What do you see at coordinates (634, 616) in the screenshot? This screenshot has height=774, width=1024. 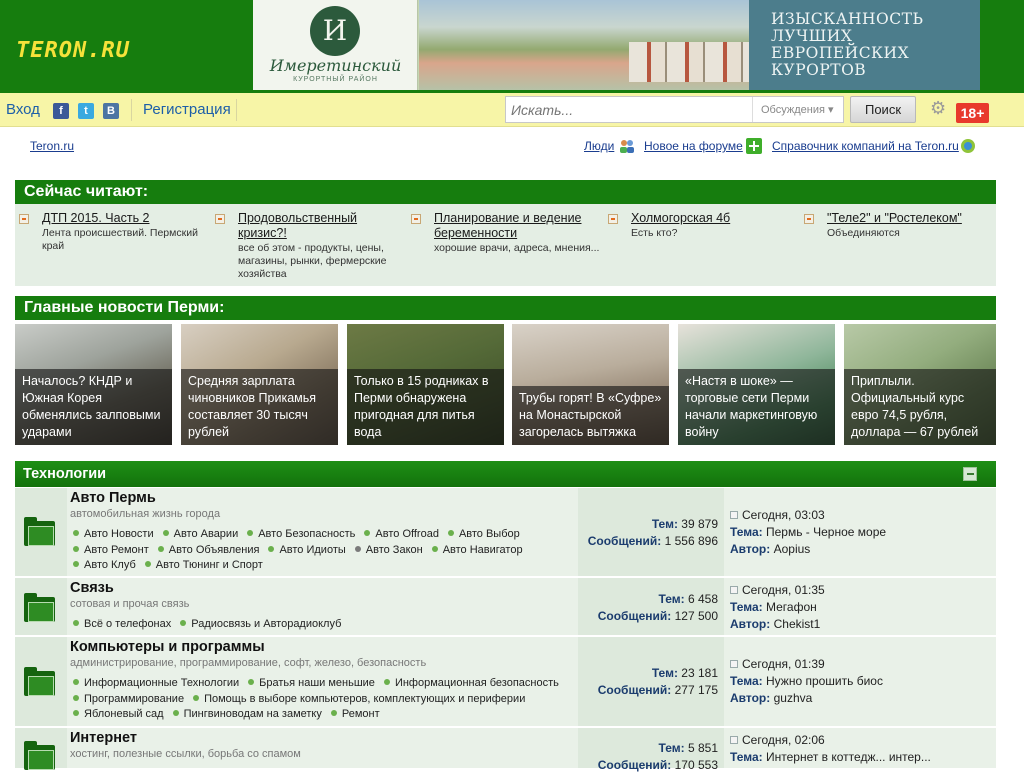 I see `posts-label: Сообщений:` at bounding box center [634, 616].